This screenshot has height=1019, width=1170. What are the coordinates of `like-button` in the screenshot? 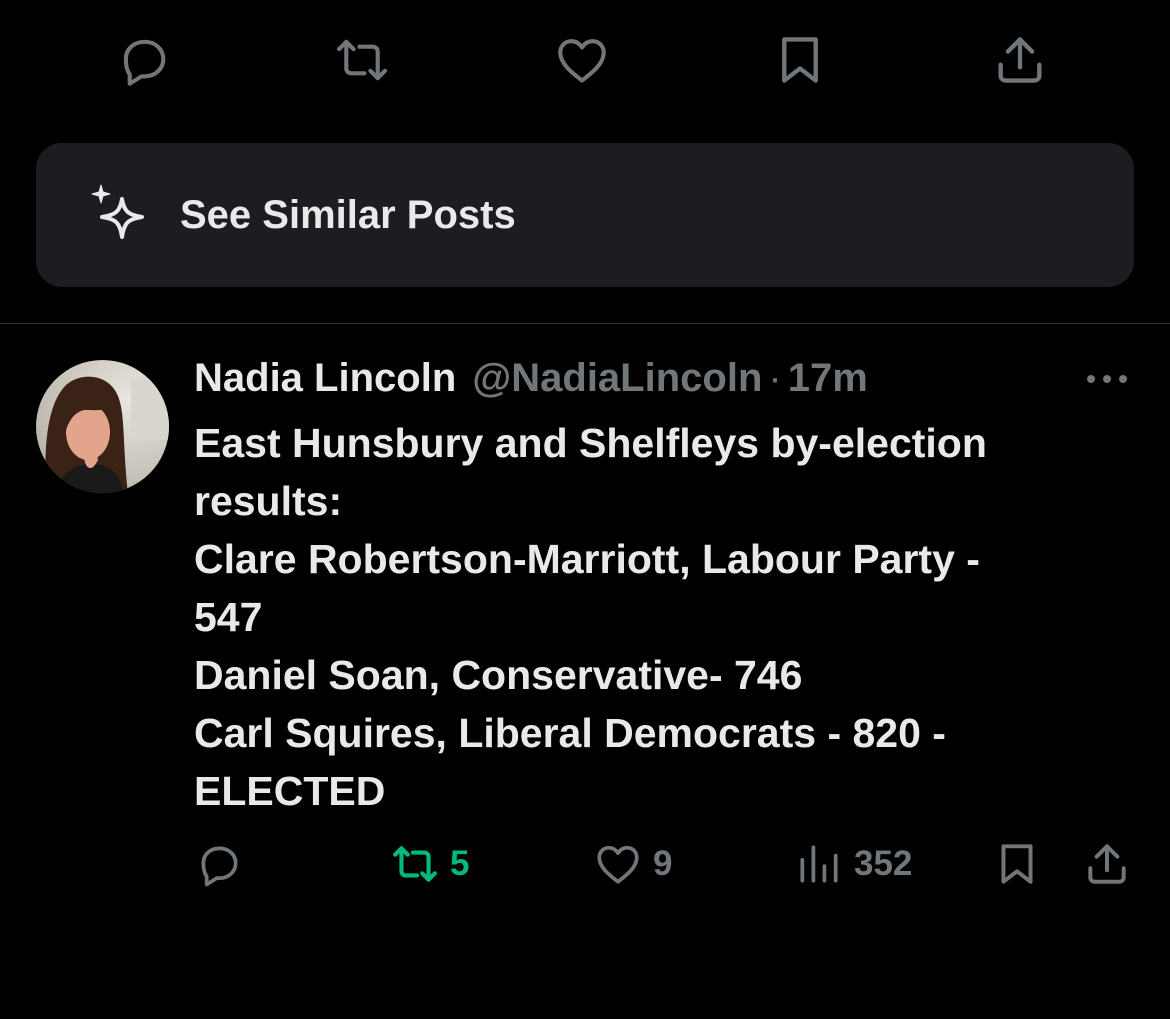 It's located at (582, 60).